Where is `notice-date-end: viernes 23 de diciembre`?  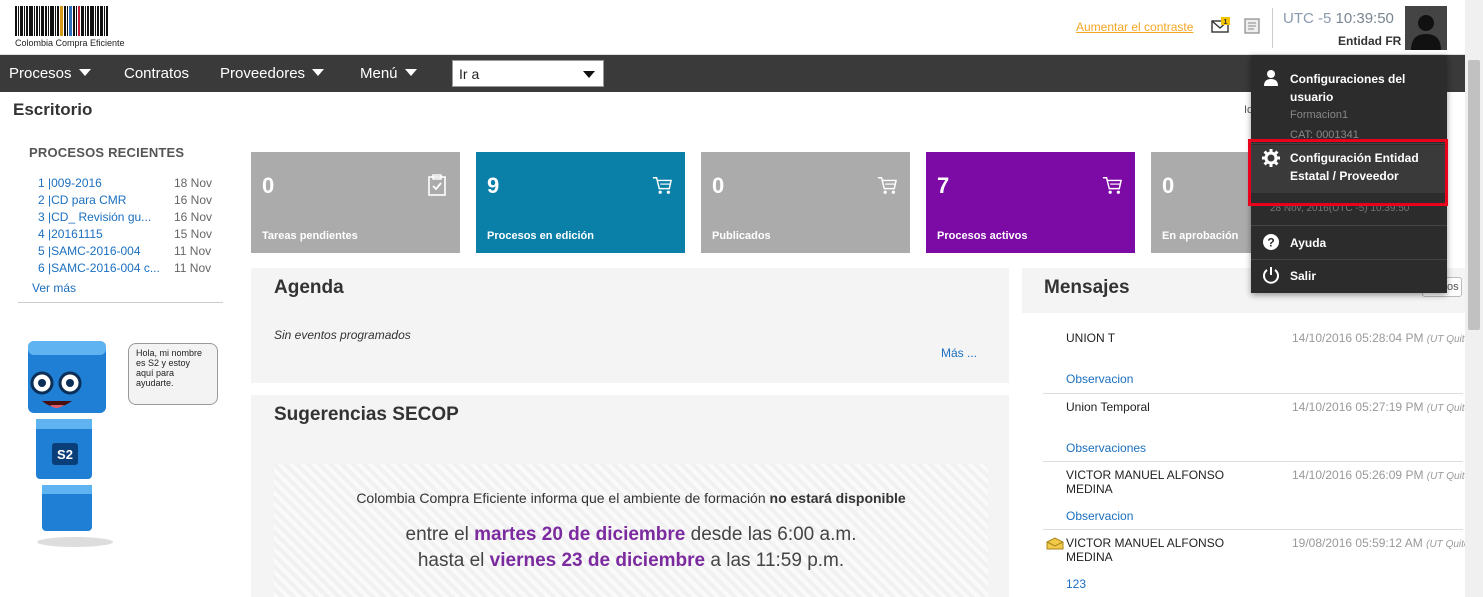
notice-date-end: viernes 23 de diciembre is located at coordinates (597, 560).